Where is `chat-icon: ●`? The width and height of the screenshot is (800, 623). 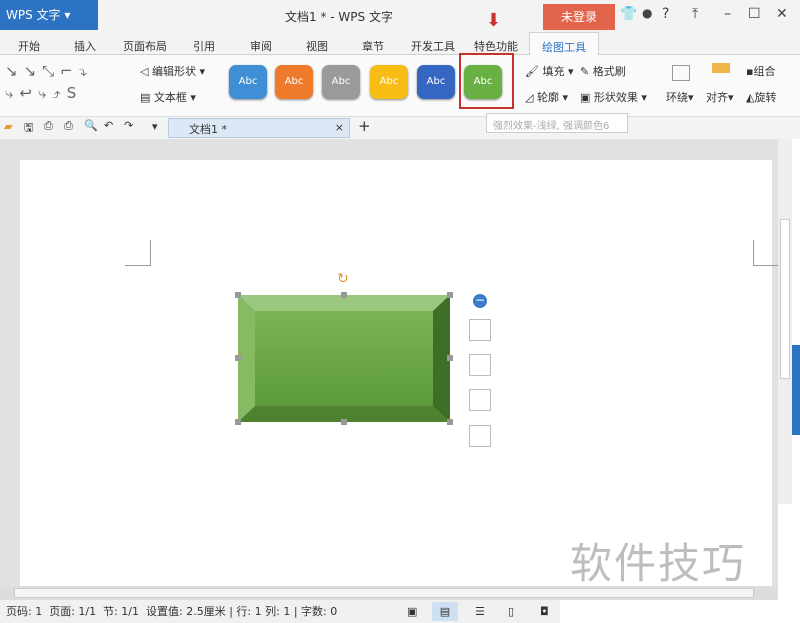 chat-icon: ● is located at coordinates (647, 13).